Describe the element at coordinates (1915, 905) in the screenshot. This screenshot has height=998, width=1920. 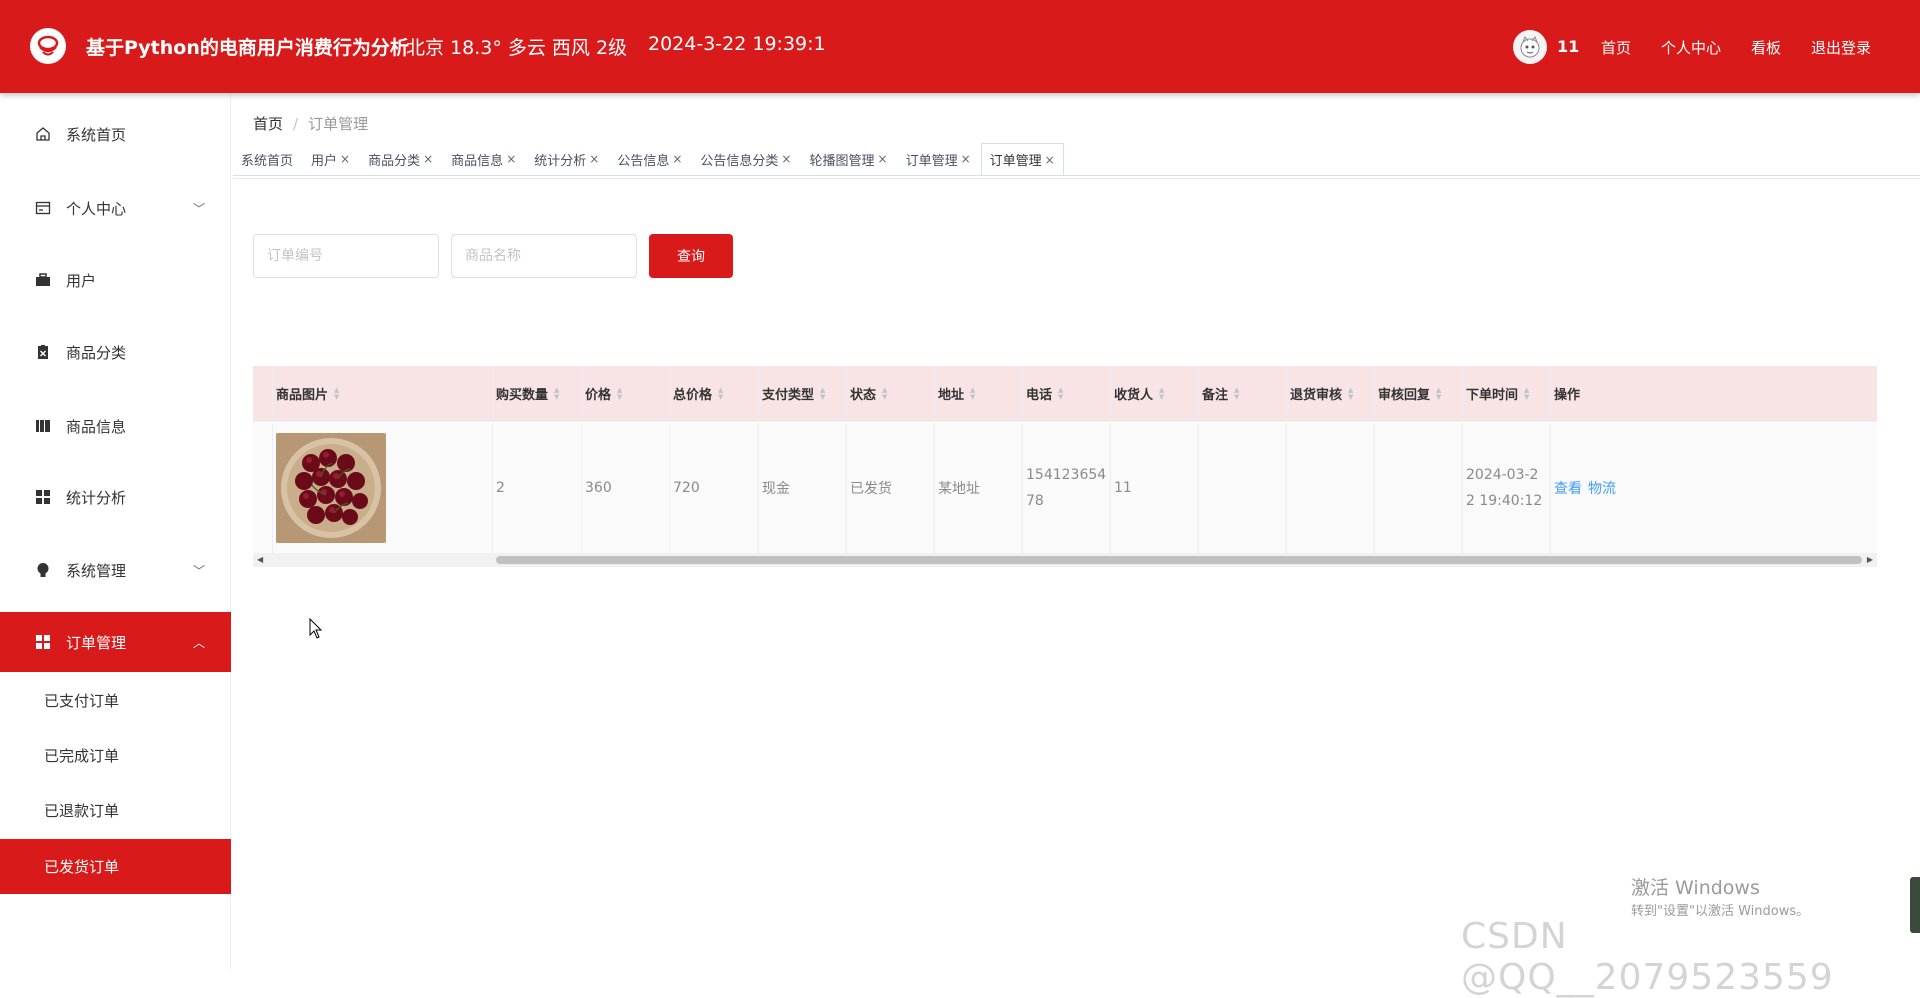
I see `edge-widget` at that location.